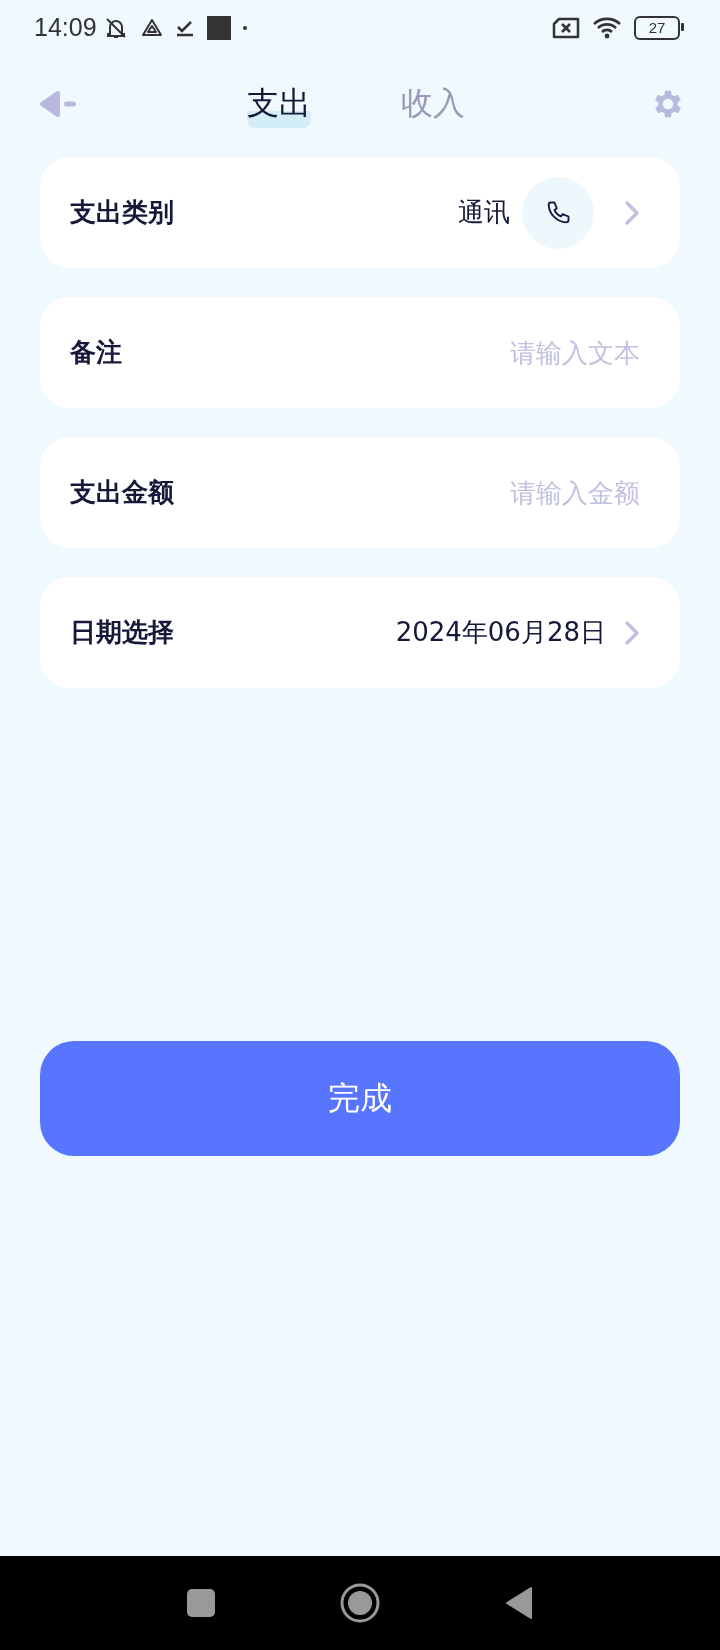 The width and height of the screenshot is (720, 1650). I want to click on home-icon, so click(360, 1603).